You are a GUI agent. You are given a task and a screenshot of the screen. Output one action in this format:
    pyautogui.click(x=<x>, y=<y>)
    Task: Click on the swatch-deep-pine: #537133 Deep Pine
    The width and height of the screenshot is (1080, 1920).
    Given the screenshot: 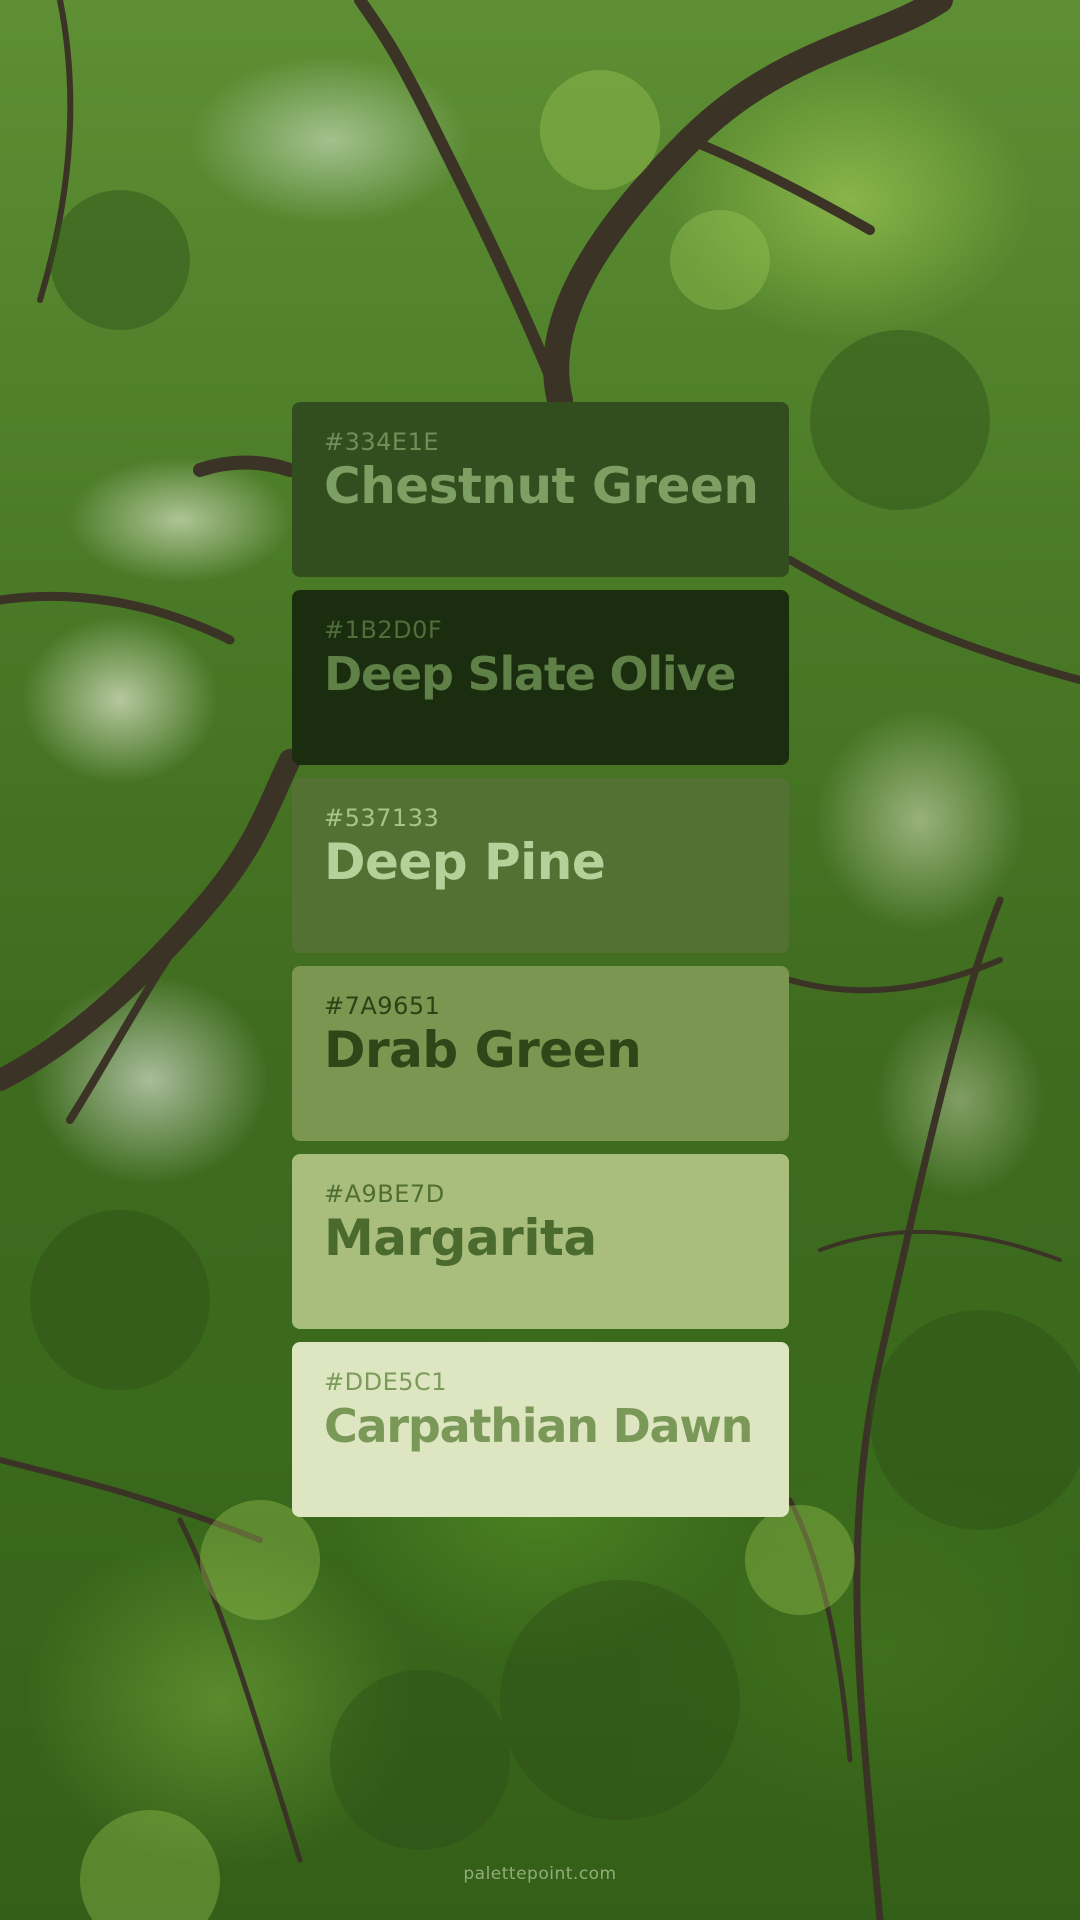 What is the action you would take?
    pyautogui.click(x=540, y=865)
    